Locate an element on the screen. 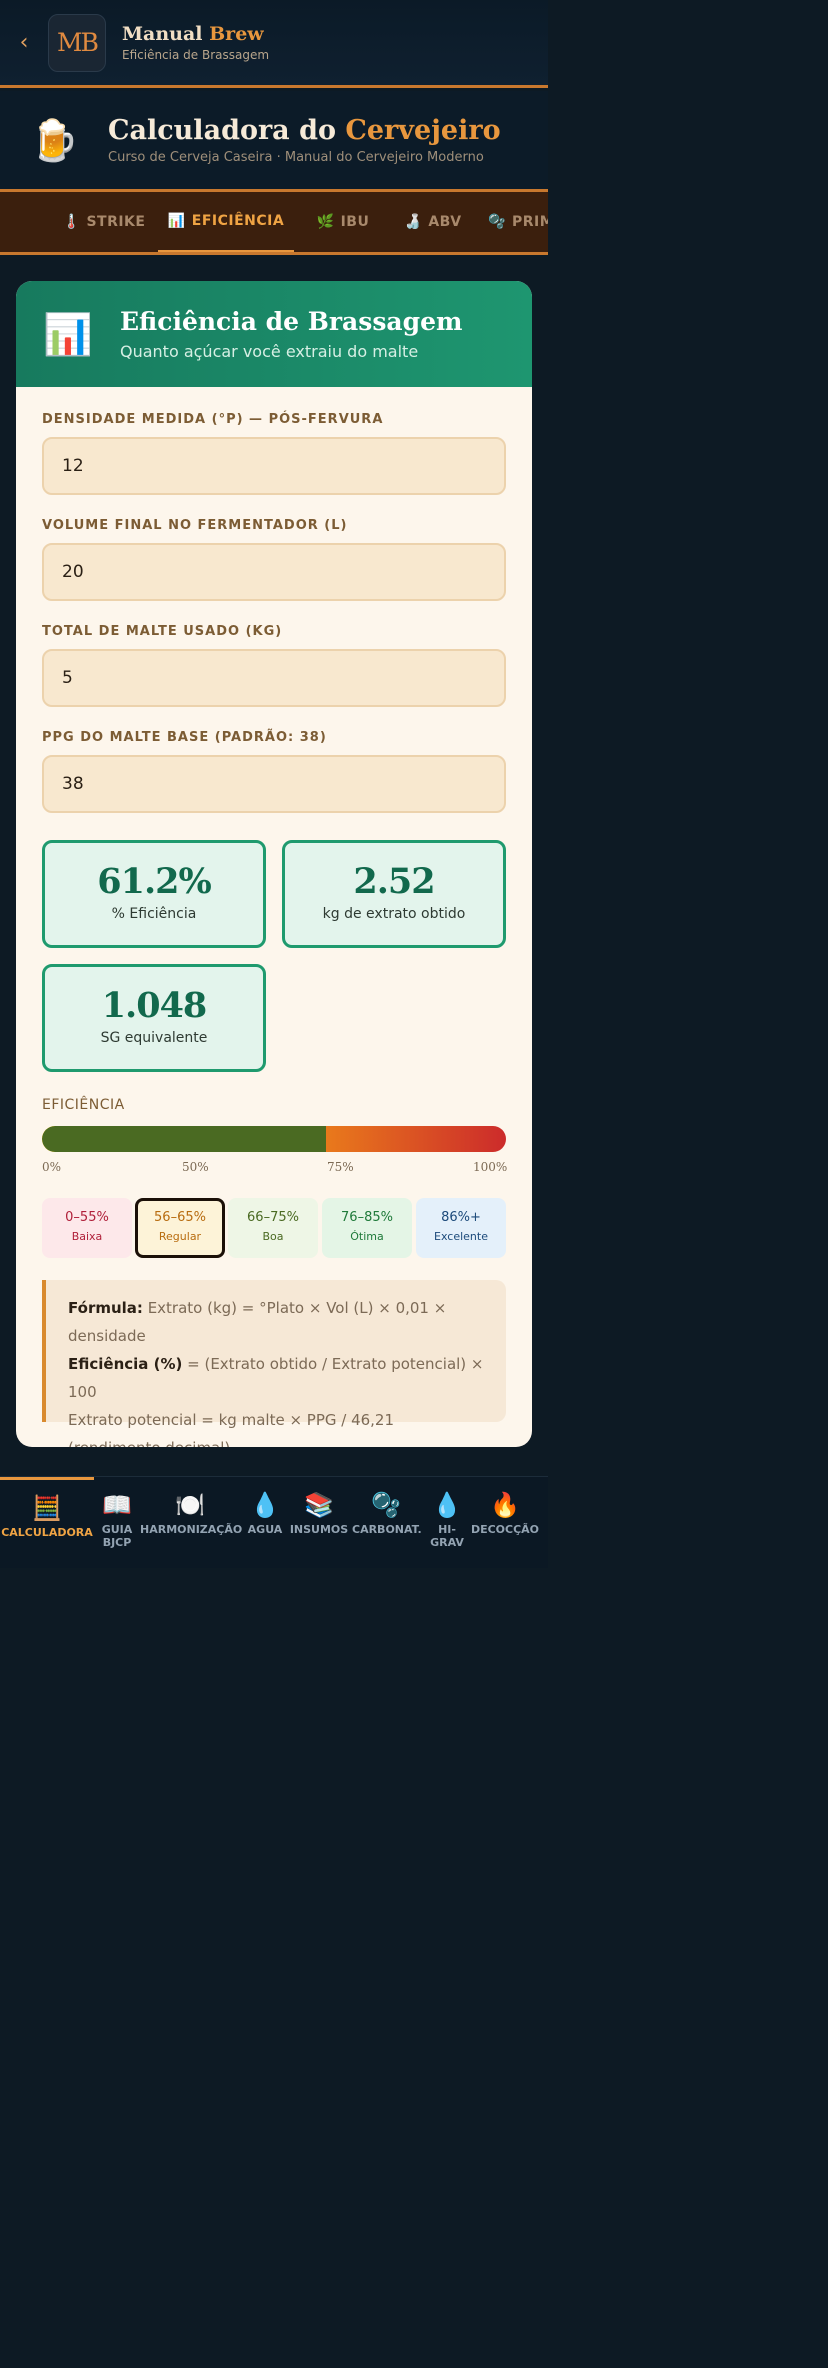 The height and width of the screenshot is (2368, 828). efficiency-bar-fill is located at coordinates (184, 1139).